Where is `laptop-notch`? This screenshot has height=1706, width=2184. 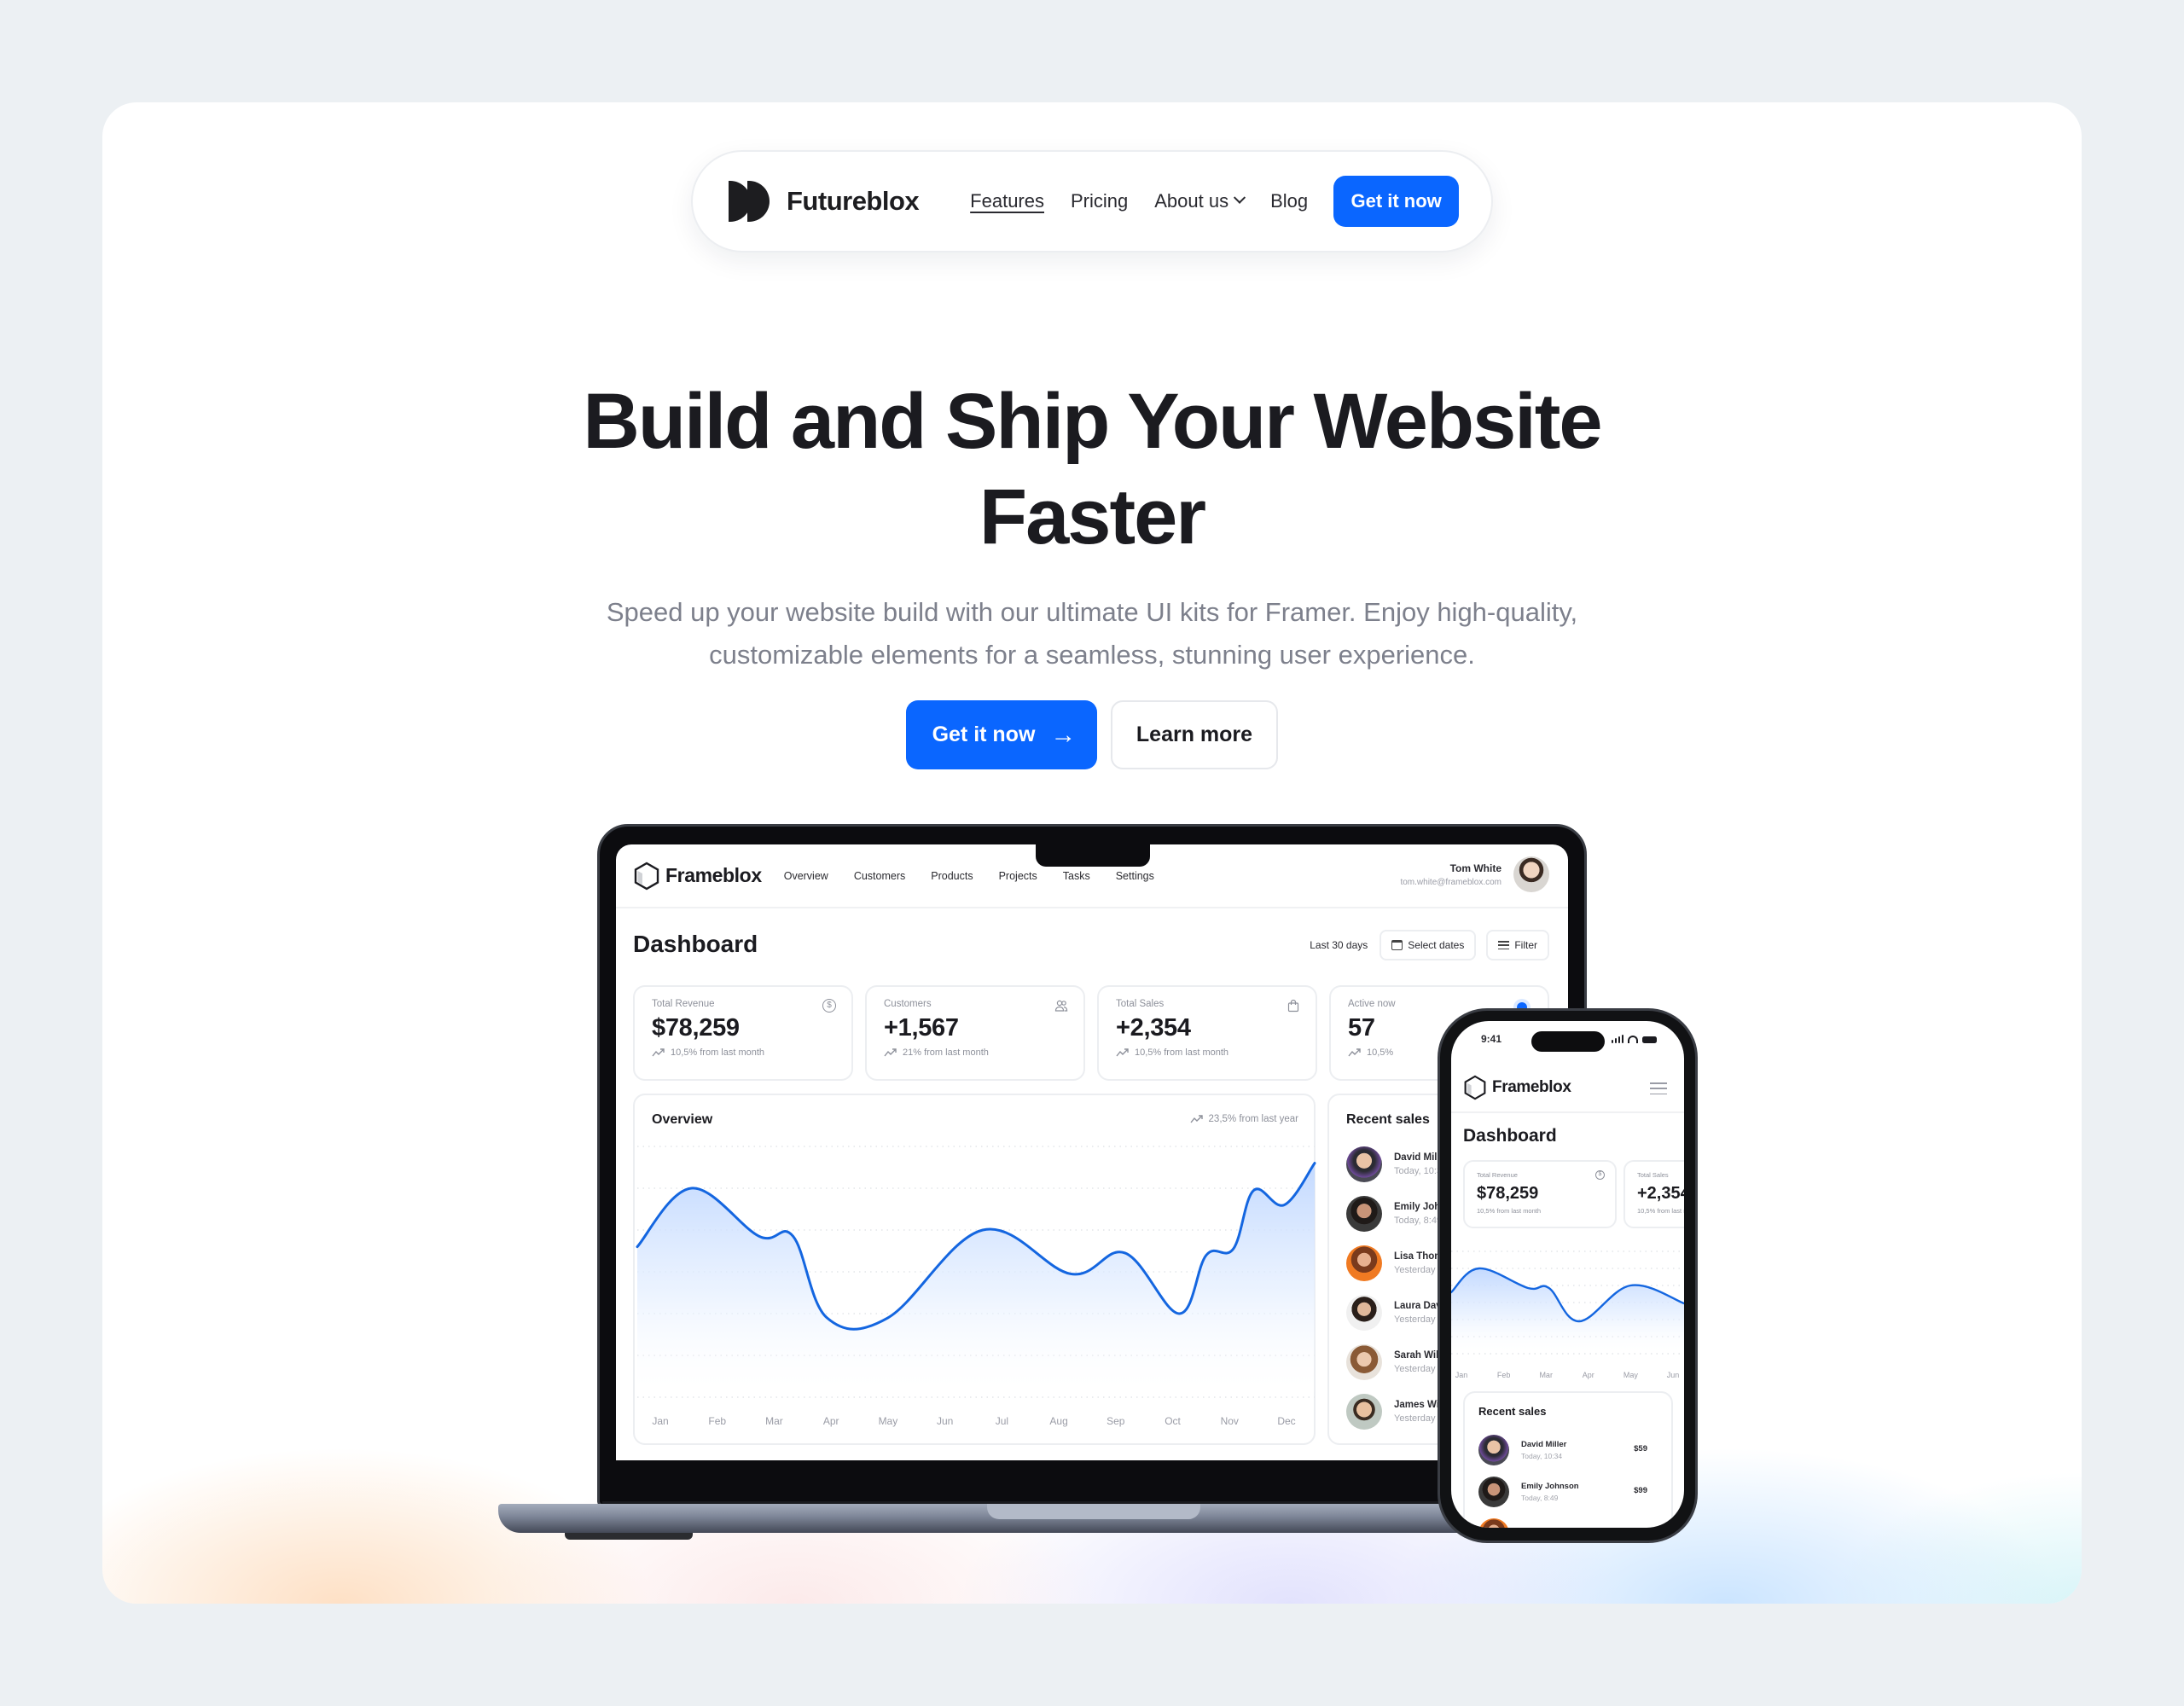
laptop-notch is located at coordinates (1093, 855).